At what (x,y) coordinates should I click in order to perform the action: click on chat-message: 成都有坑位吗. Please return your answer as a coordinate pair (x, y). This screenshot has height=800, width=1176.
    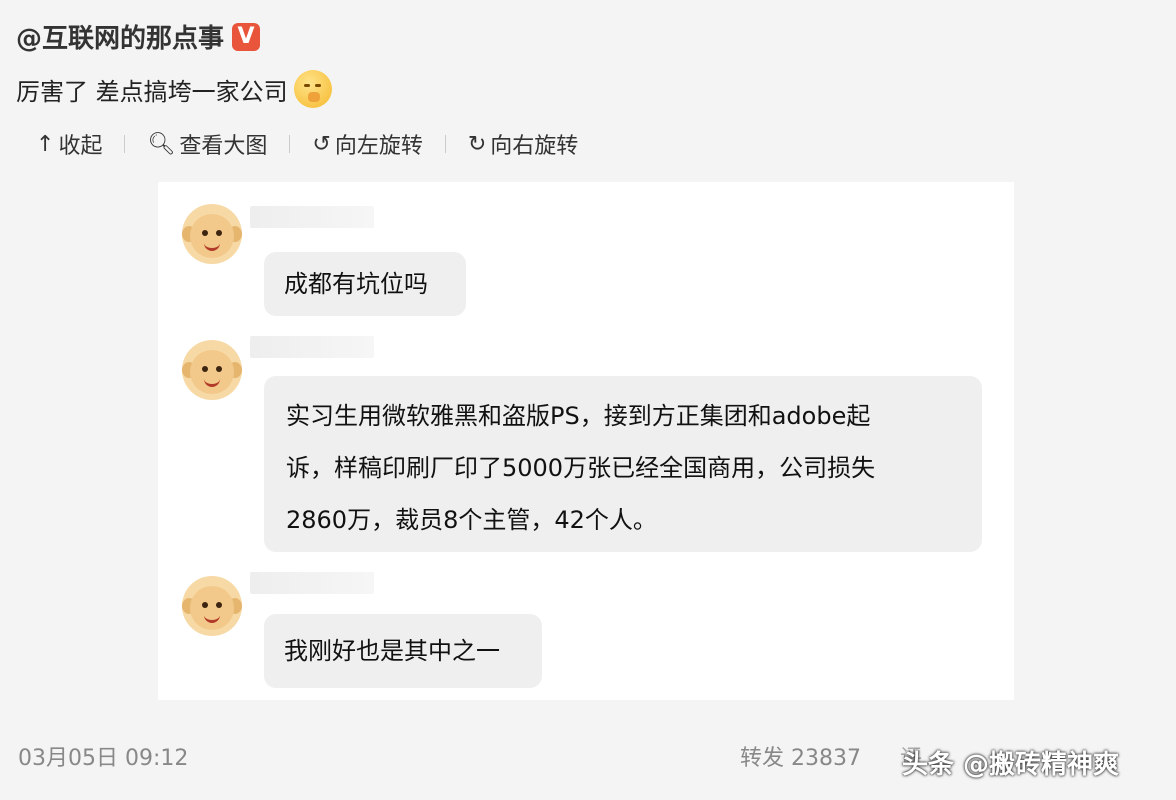
    Looking at the image, I should click on (356, 284).